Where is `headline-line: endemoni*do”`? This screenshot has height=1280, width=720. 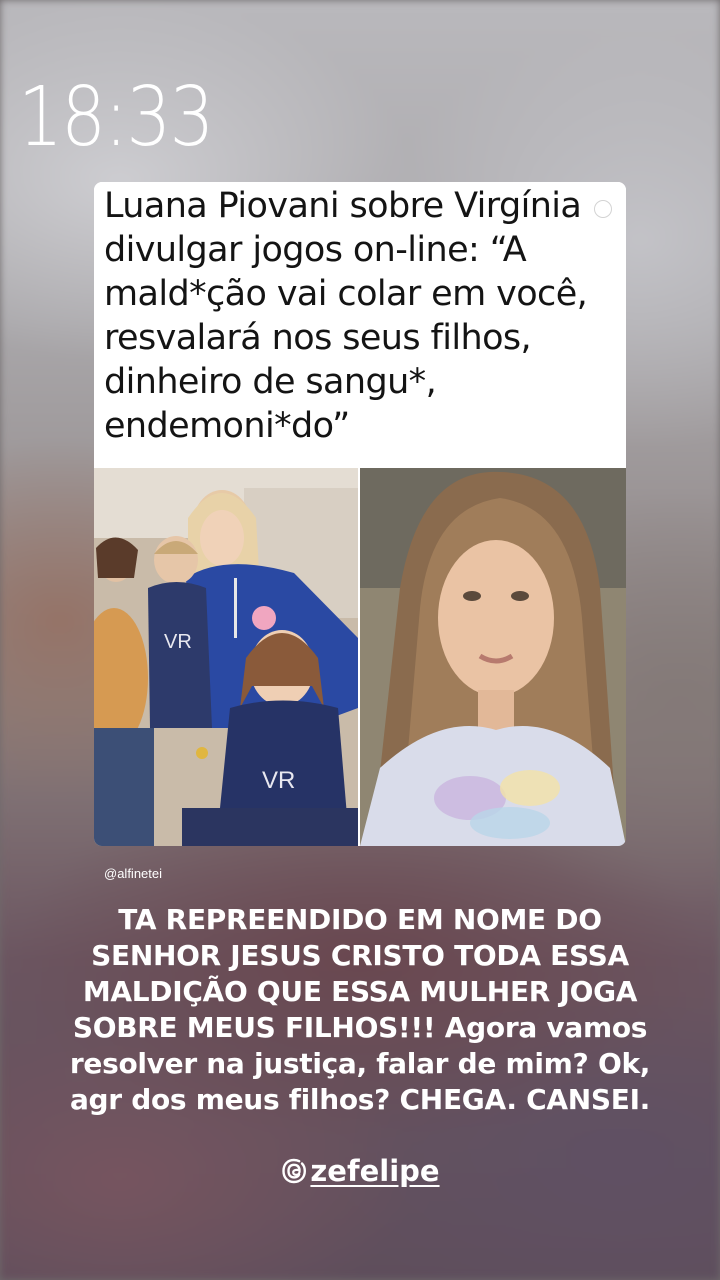 headline-line: endemoni*do” is located at coordinates (227, 426).